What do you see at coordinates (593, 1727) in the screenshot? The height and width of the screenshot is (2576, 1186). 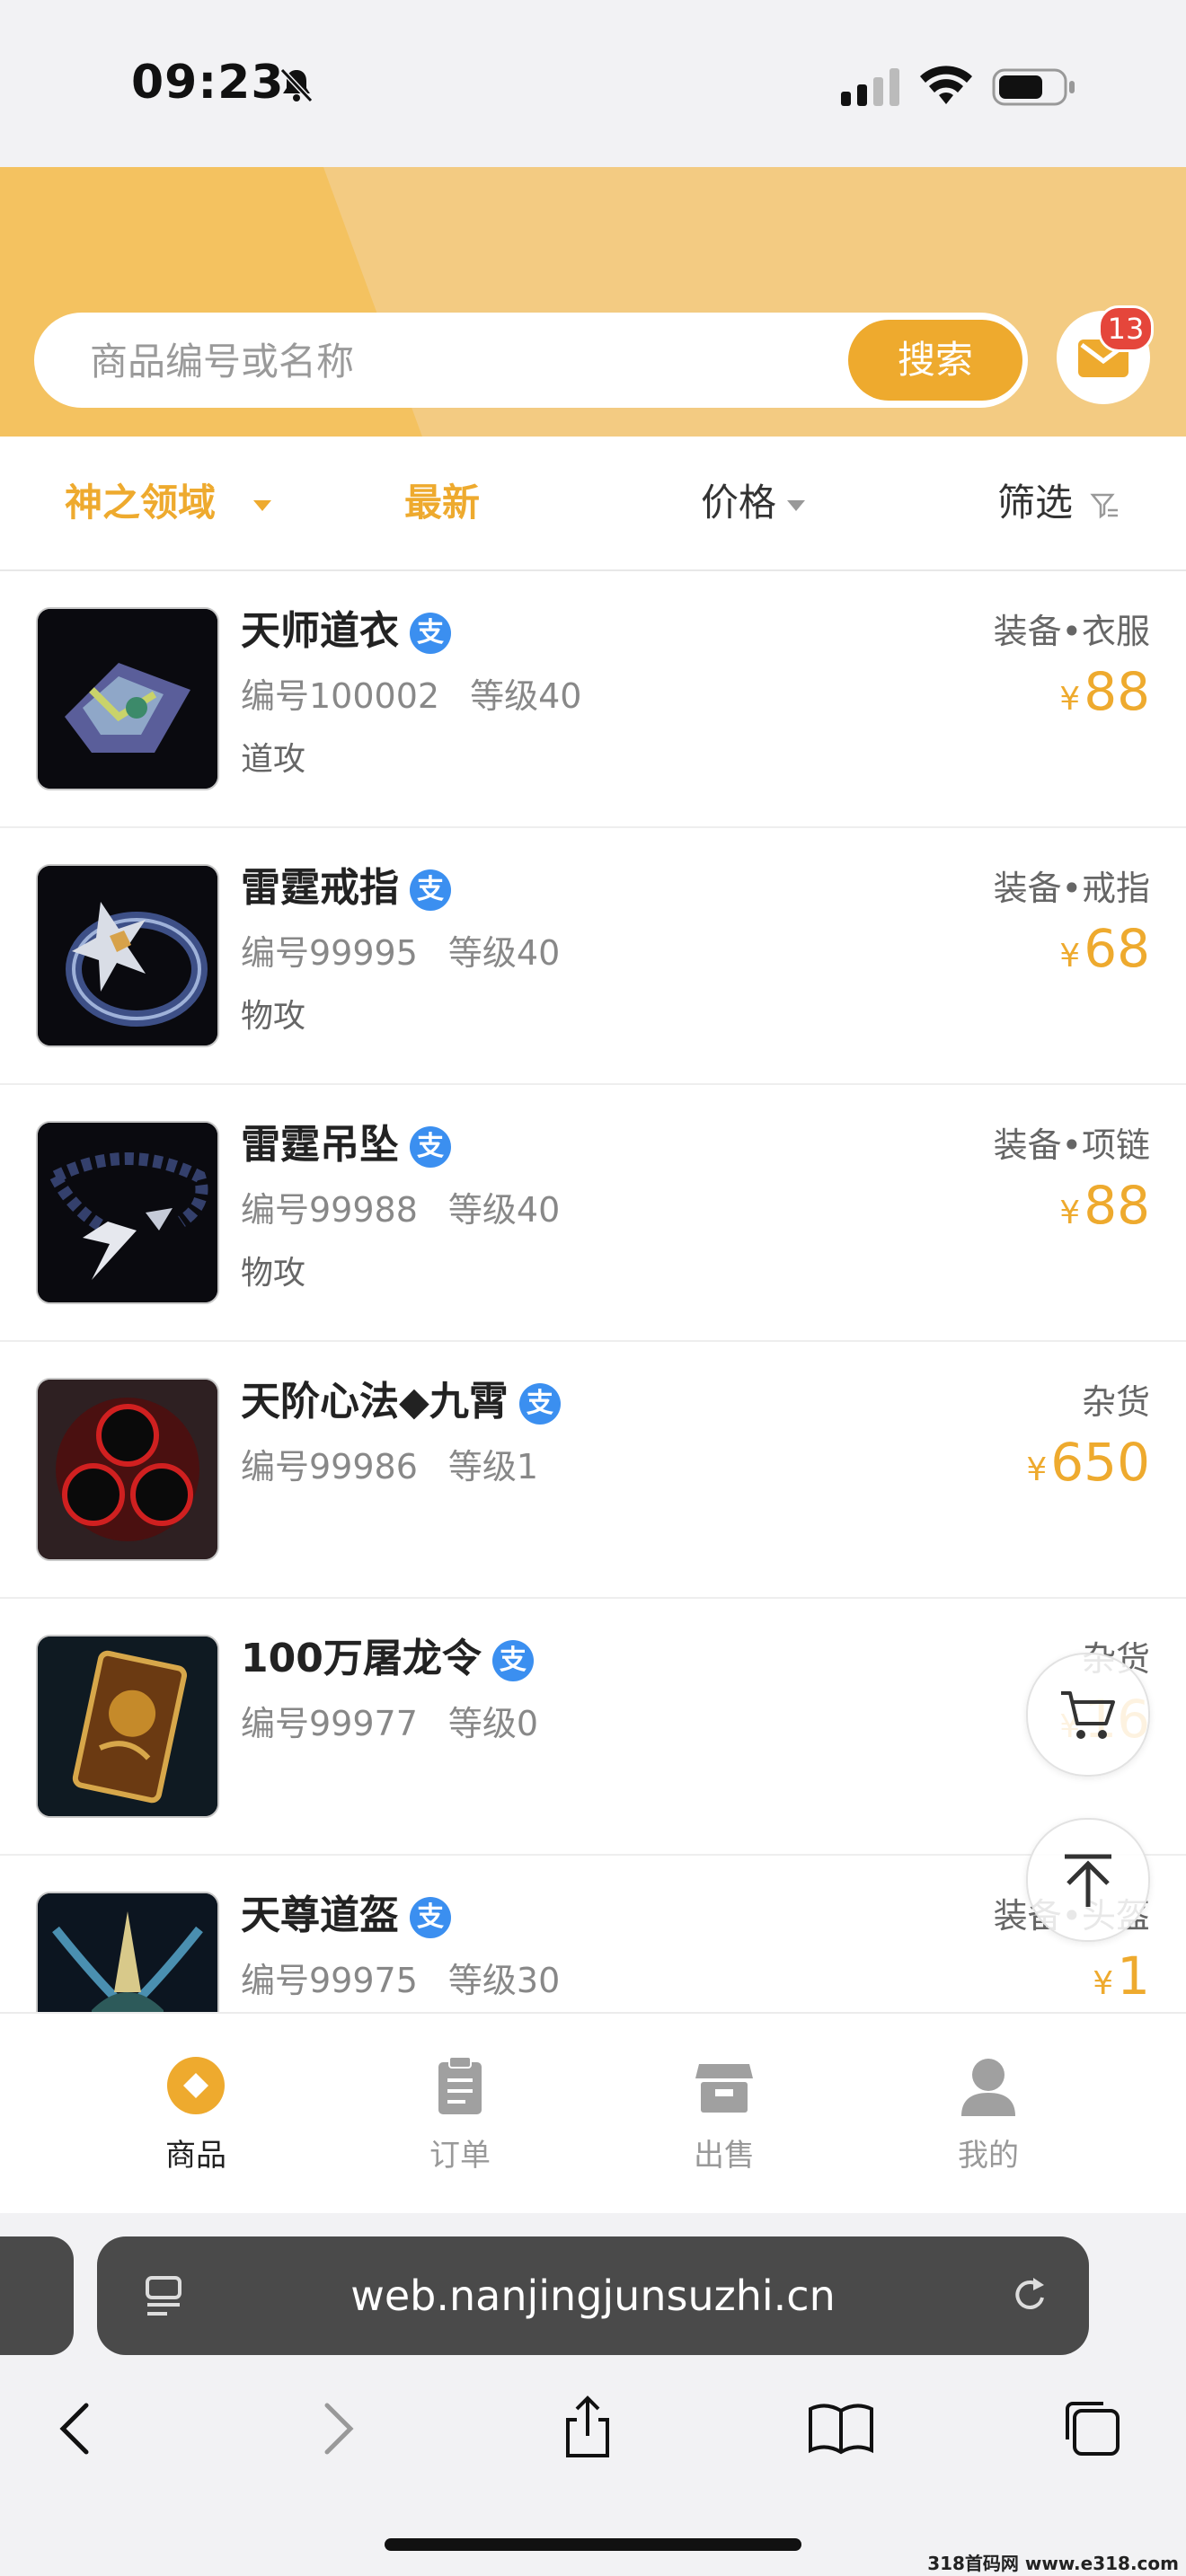 I see `product-item: 100万屠龙令支 编号99977等级0 杂货 ¥16` at bounding box center [593, 1727].